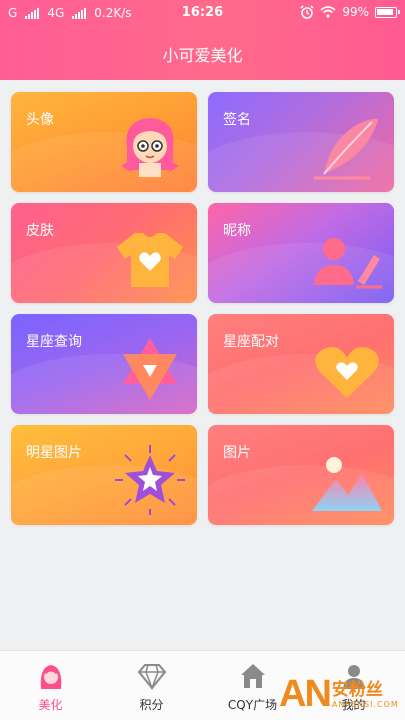 This screenshot has width=405, height=720. I want to click on tab-label: 美化, so click(50, 705).